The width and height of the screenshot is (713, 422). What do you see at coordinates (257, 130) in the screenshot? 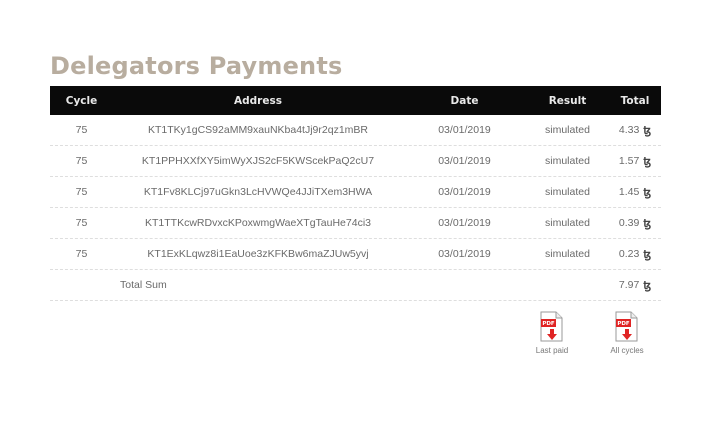
I see `cell-address: KT1TKy1gCS92aMM9xauNKba4tJj9r2qz1mBR` at bounding box center [257, 130].